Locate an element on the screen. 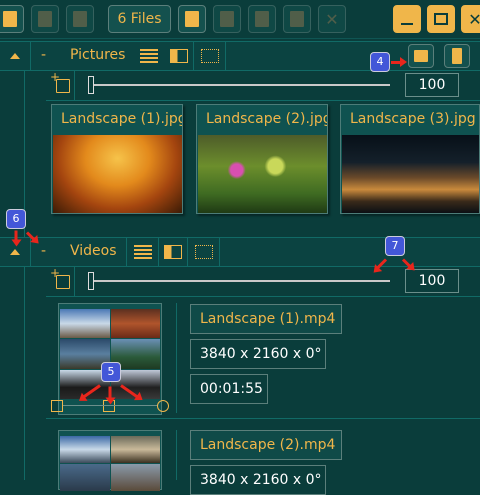 The image size is (480, 495). videos-view-button is located at coordinates (457, 56).